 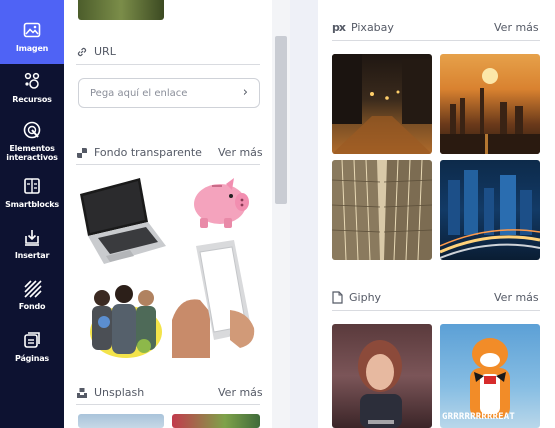 I want to click on city-lights-illustration, so click(x=490, y=214).